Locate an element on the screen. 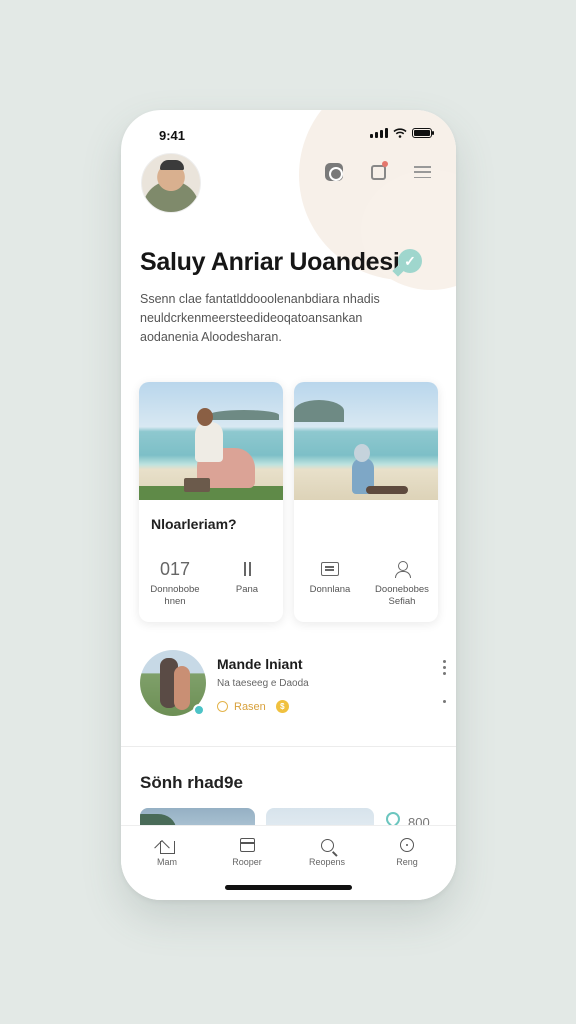 The height and width of the screenshot is (1024, 576). home-indicator is located at coordinates (288, 887).